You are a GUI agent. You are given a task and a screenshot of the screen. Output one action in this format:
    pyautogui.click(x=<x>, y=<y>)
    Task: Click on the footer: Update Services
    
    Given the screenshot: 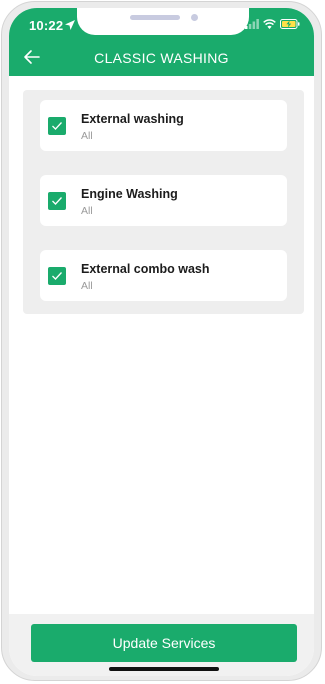 What is the action you would take?
    pyautogui.click(x=161, y=645)
    